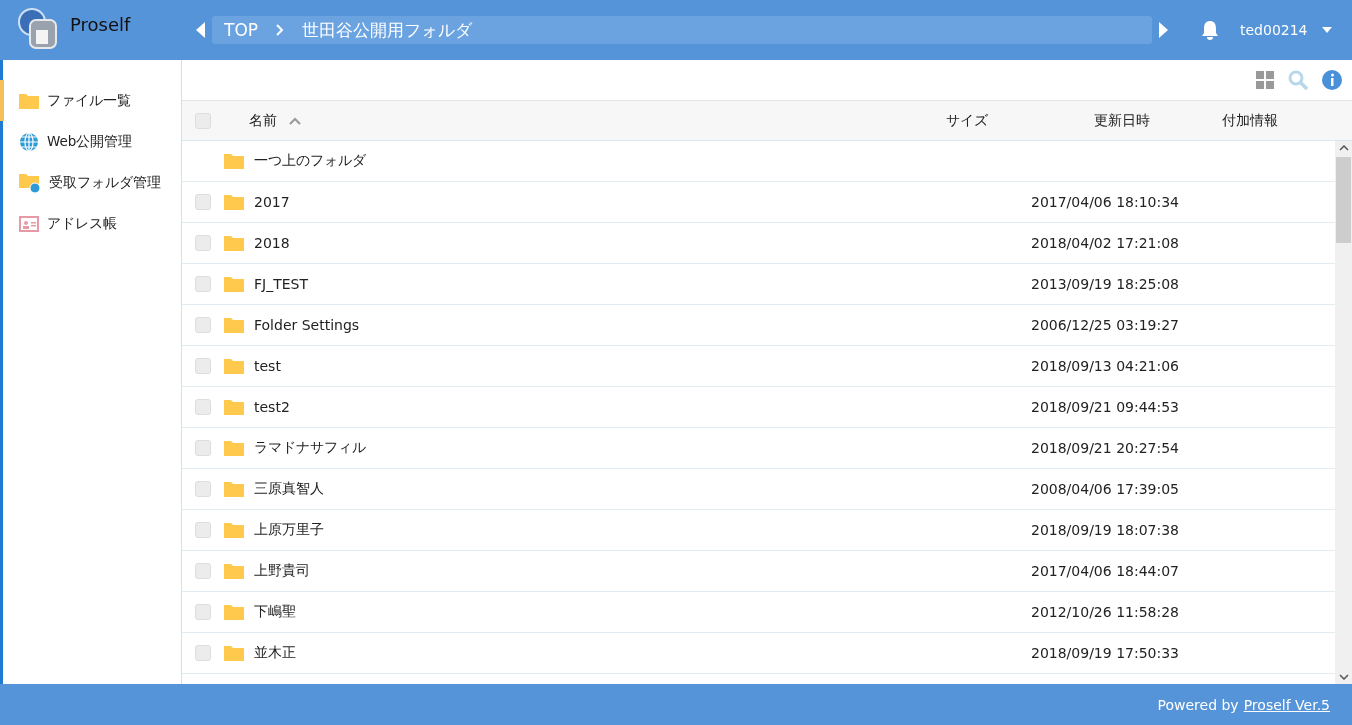 The width and height of the screenshot is (1352, 725). Describe the element at coordinates (272, 243) in the screenshot. I see `folder-name-link: 2018` at that location.